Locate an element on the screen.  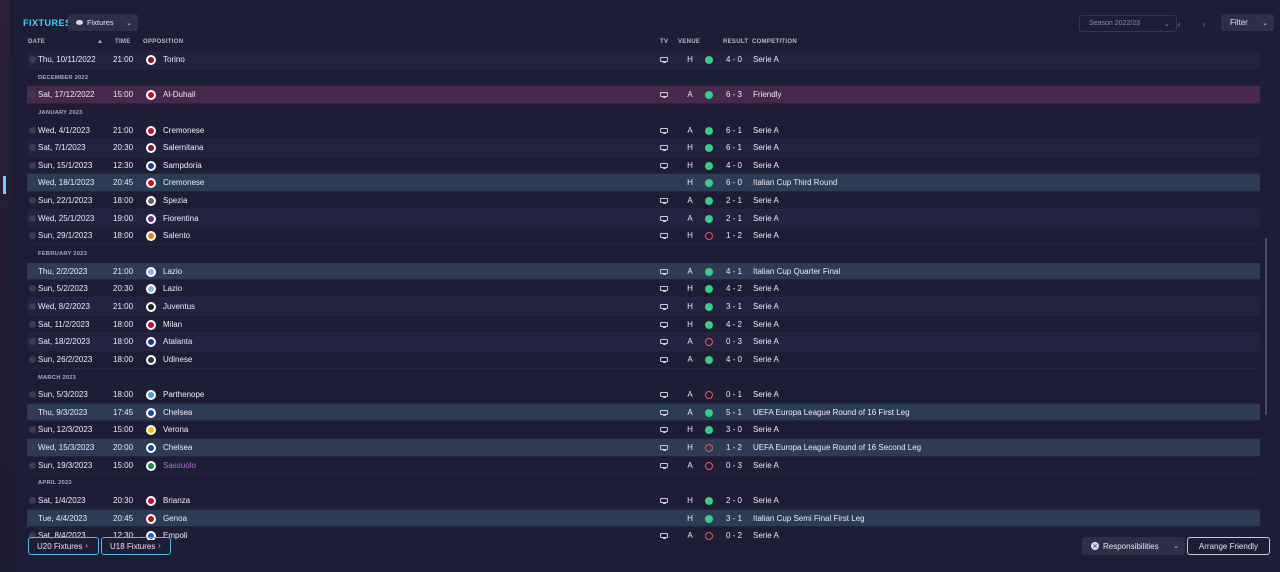
fixture-row: Sun, 19/3/2023 15:00 Sassuolo A 0 - 3 Serie A is located at coordinates (643, 466).